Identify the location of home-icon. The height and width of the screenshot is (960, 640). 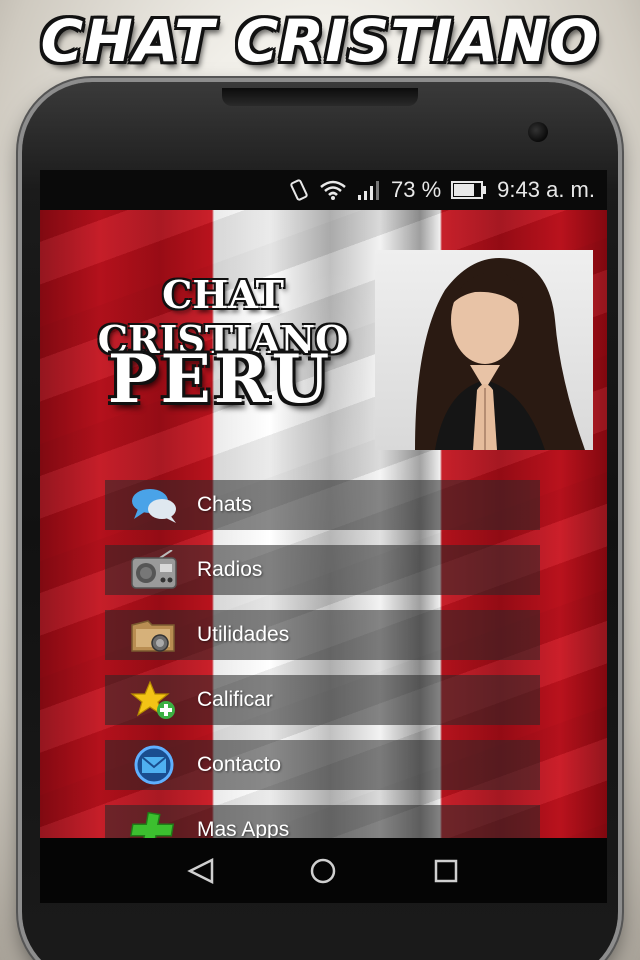
(323, 871).